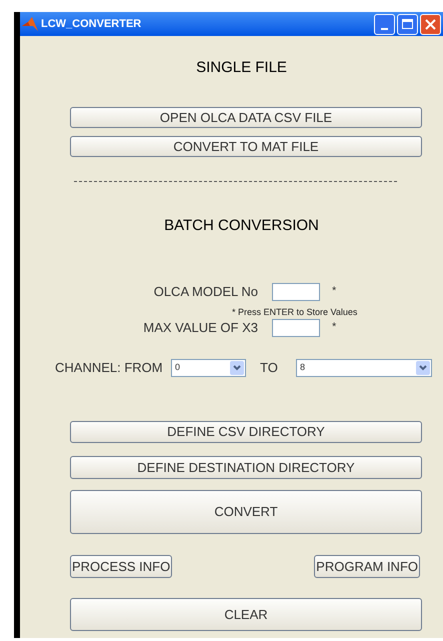 The height and width of the screenshot is (641, 443). What do you see at coordinates (384, 24) in the screenshot?
I see `minimize-button` at bounding box center [384, 24].